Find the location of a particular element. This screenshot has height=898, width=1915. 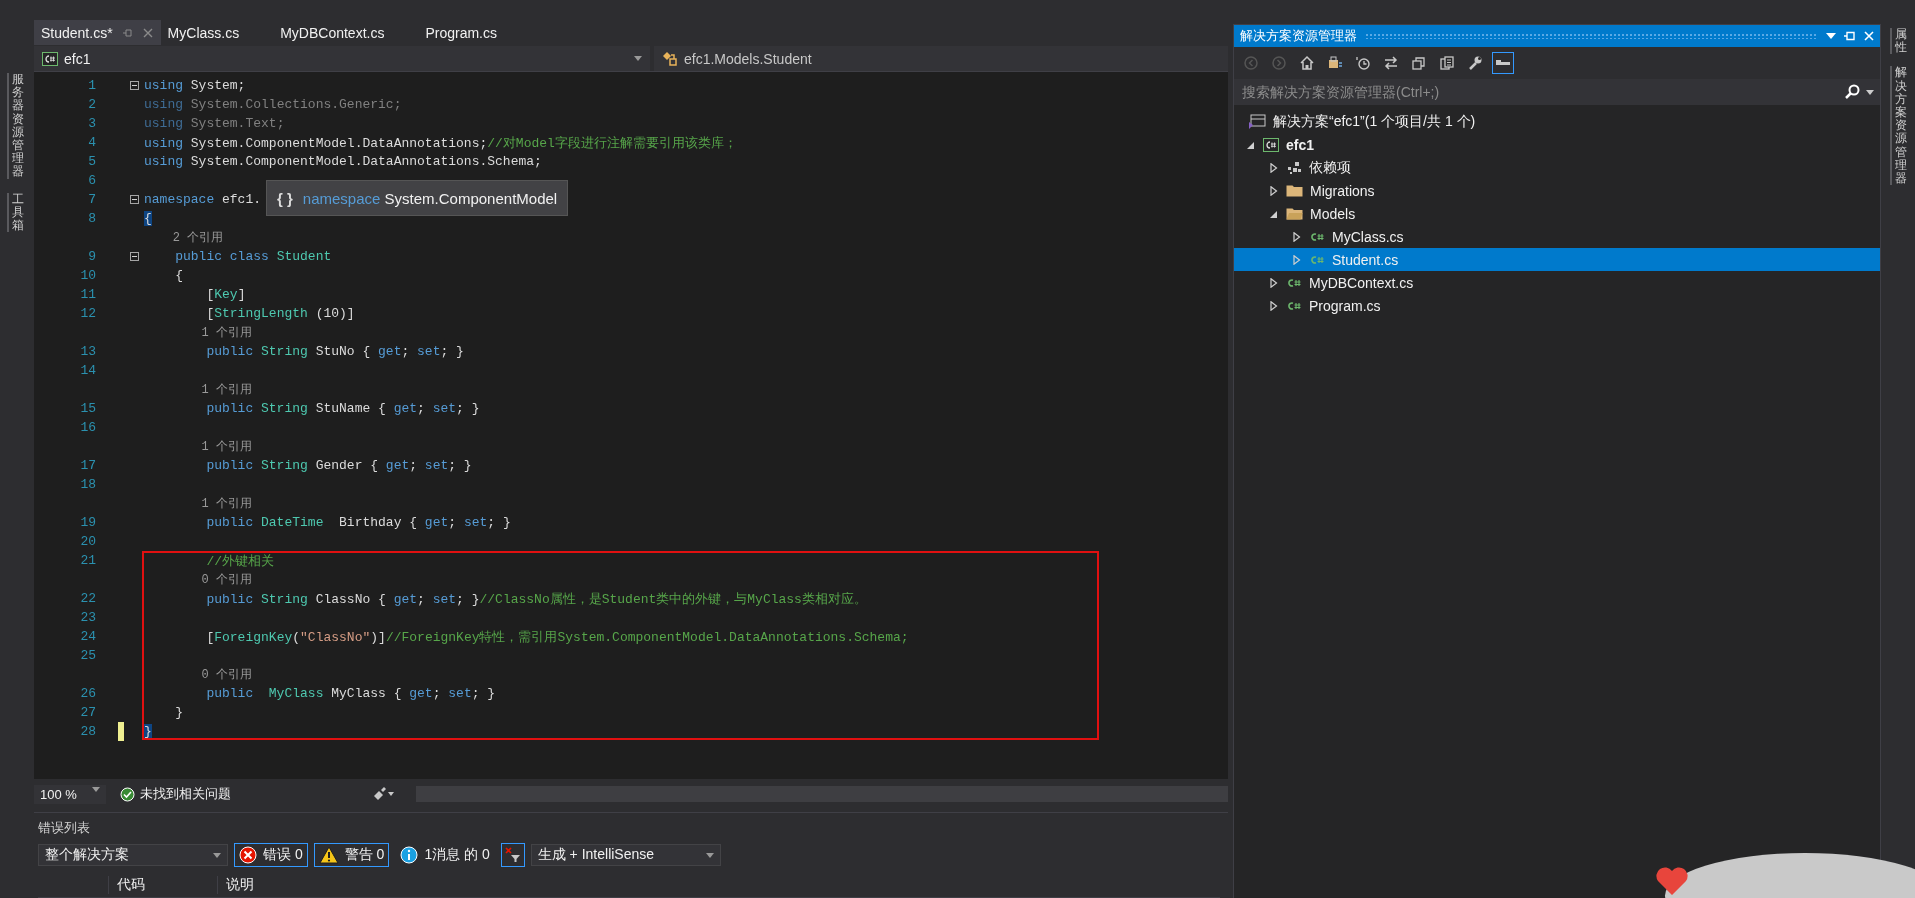

code-line: using System.ComponentModel.DataAnnotations.Schema; is located at coordinates (343, 161).